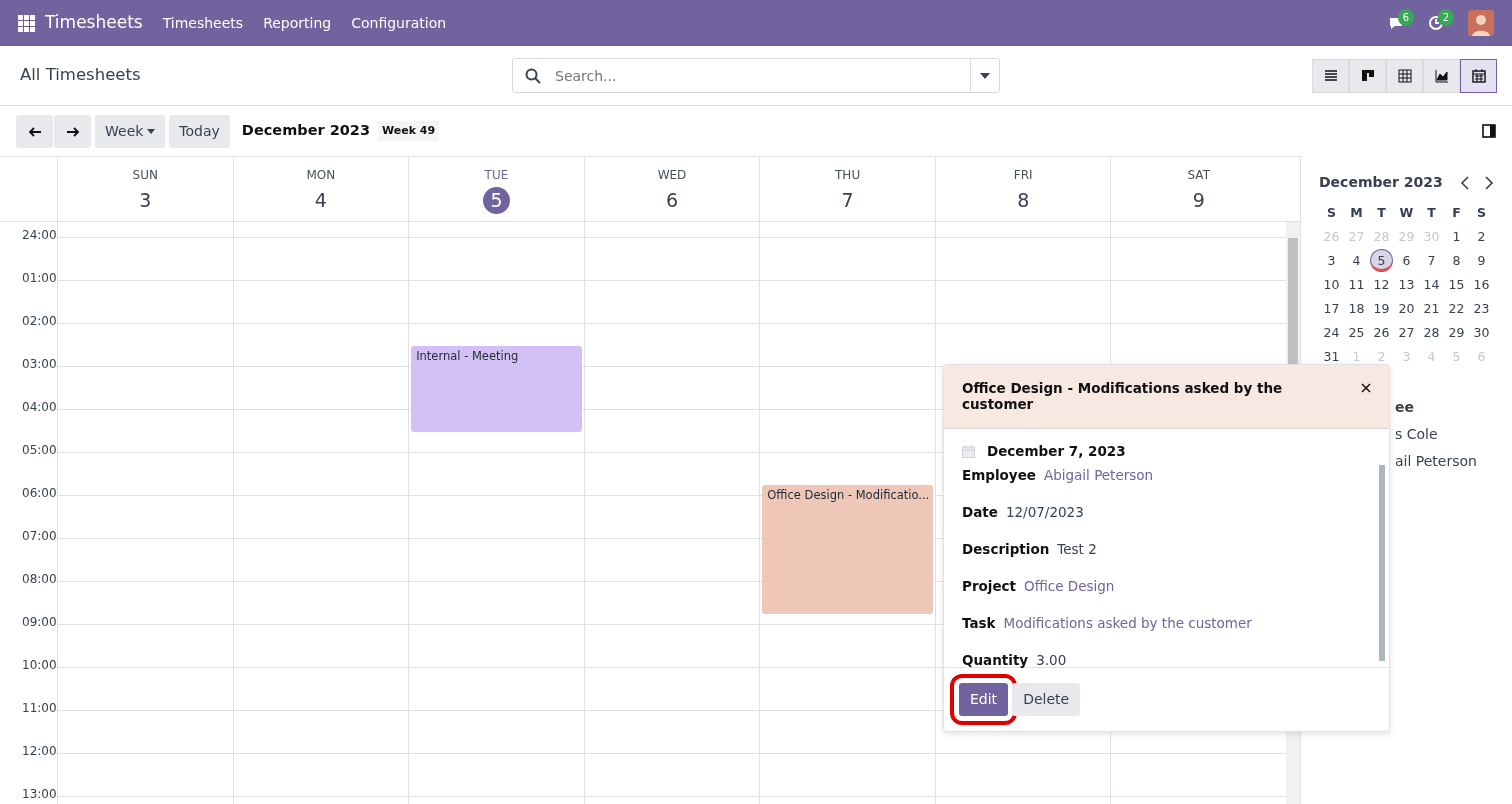 The width and height of the screenshot is (1512, 804). Describe the element at coordinates (1431, 284) in the screenshot. I see `day-number: 14` at that location.